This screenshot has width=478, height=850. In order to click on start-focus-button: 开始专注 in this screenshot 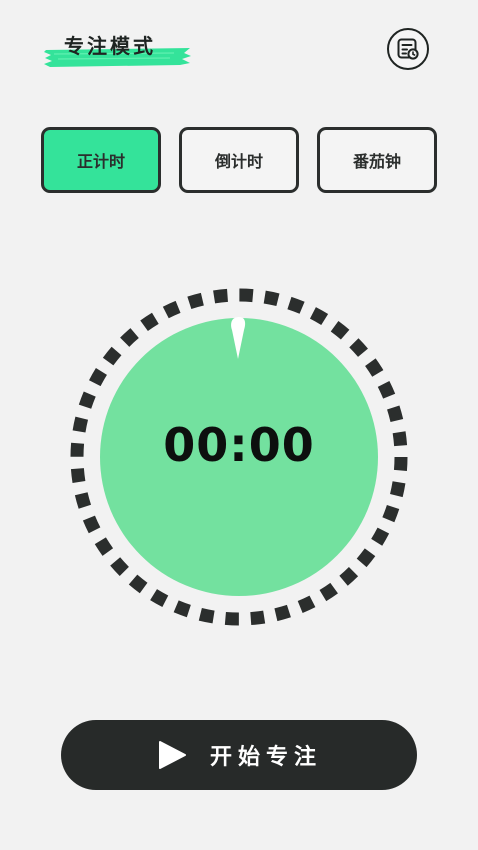, I will do `click(239, 755)`.